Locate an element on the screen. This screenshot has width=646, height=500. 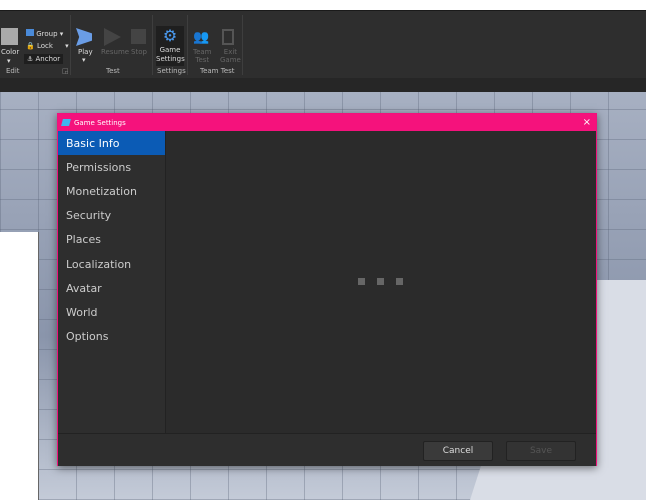
window-top is located at coordinates (323, 5).